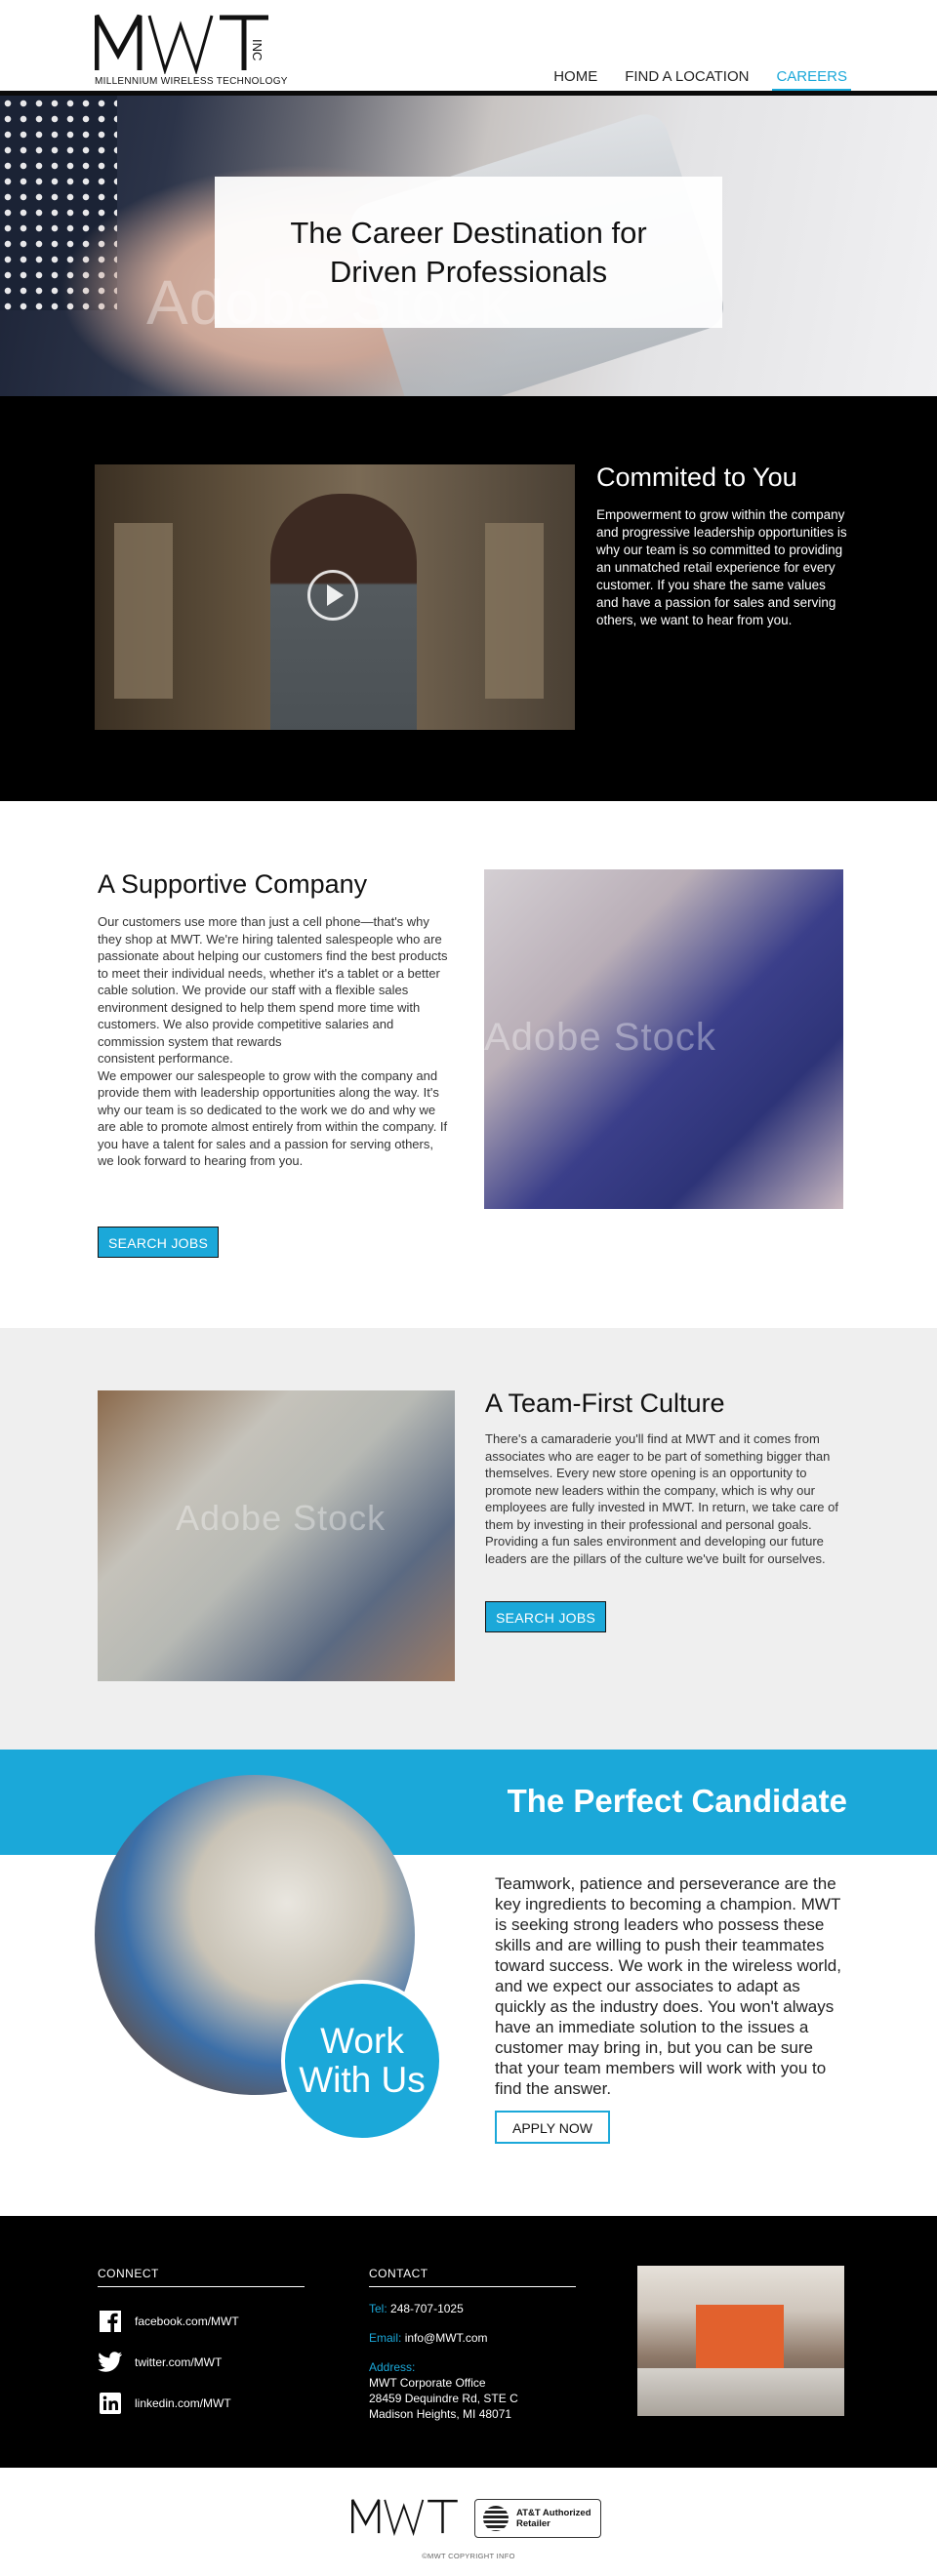 The image size is (937, 2576). I want to click on social-linkedin: linkedin.com/MWT, so click(201, 2403).